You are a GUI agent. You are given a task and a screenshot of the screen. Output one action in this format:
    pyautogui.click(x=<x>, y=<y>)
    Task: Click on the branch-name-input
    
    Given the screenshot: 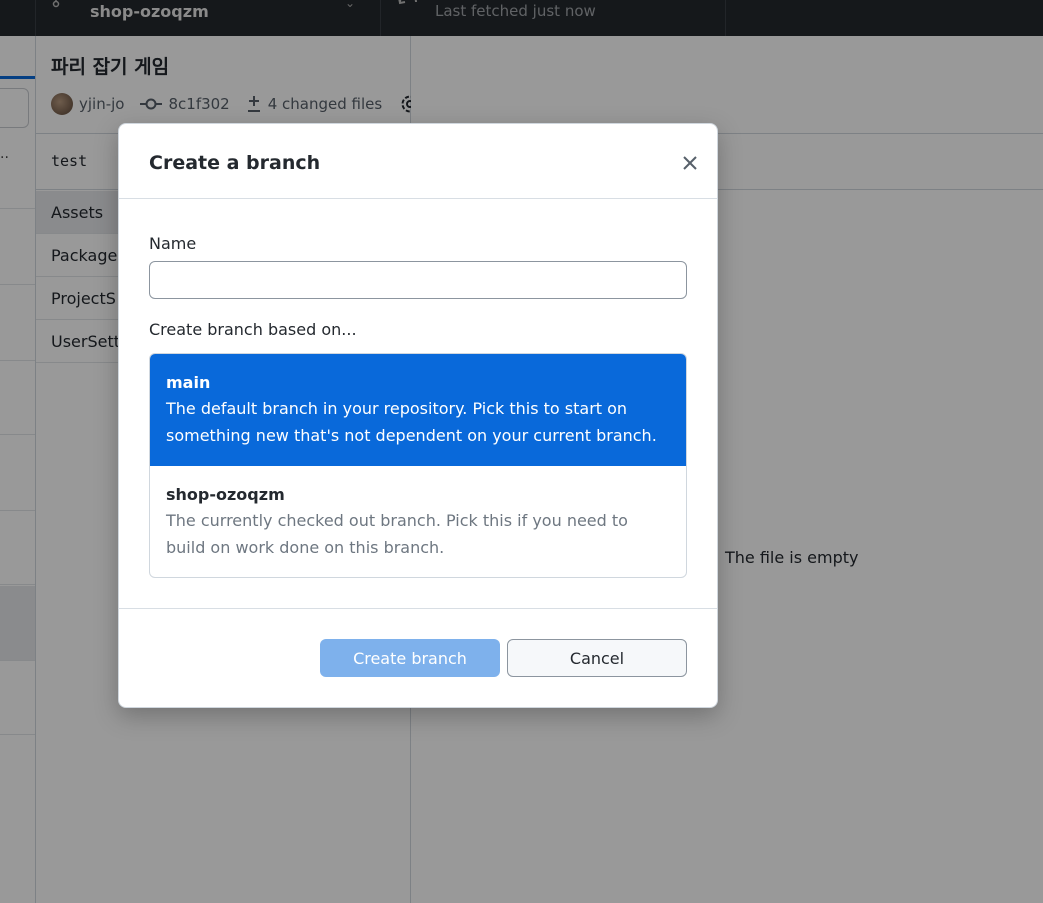 What is the action you would take?
    pyautogui.click(x=418, y=280)
    